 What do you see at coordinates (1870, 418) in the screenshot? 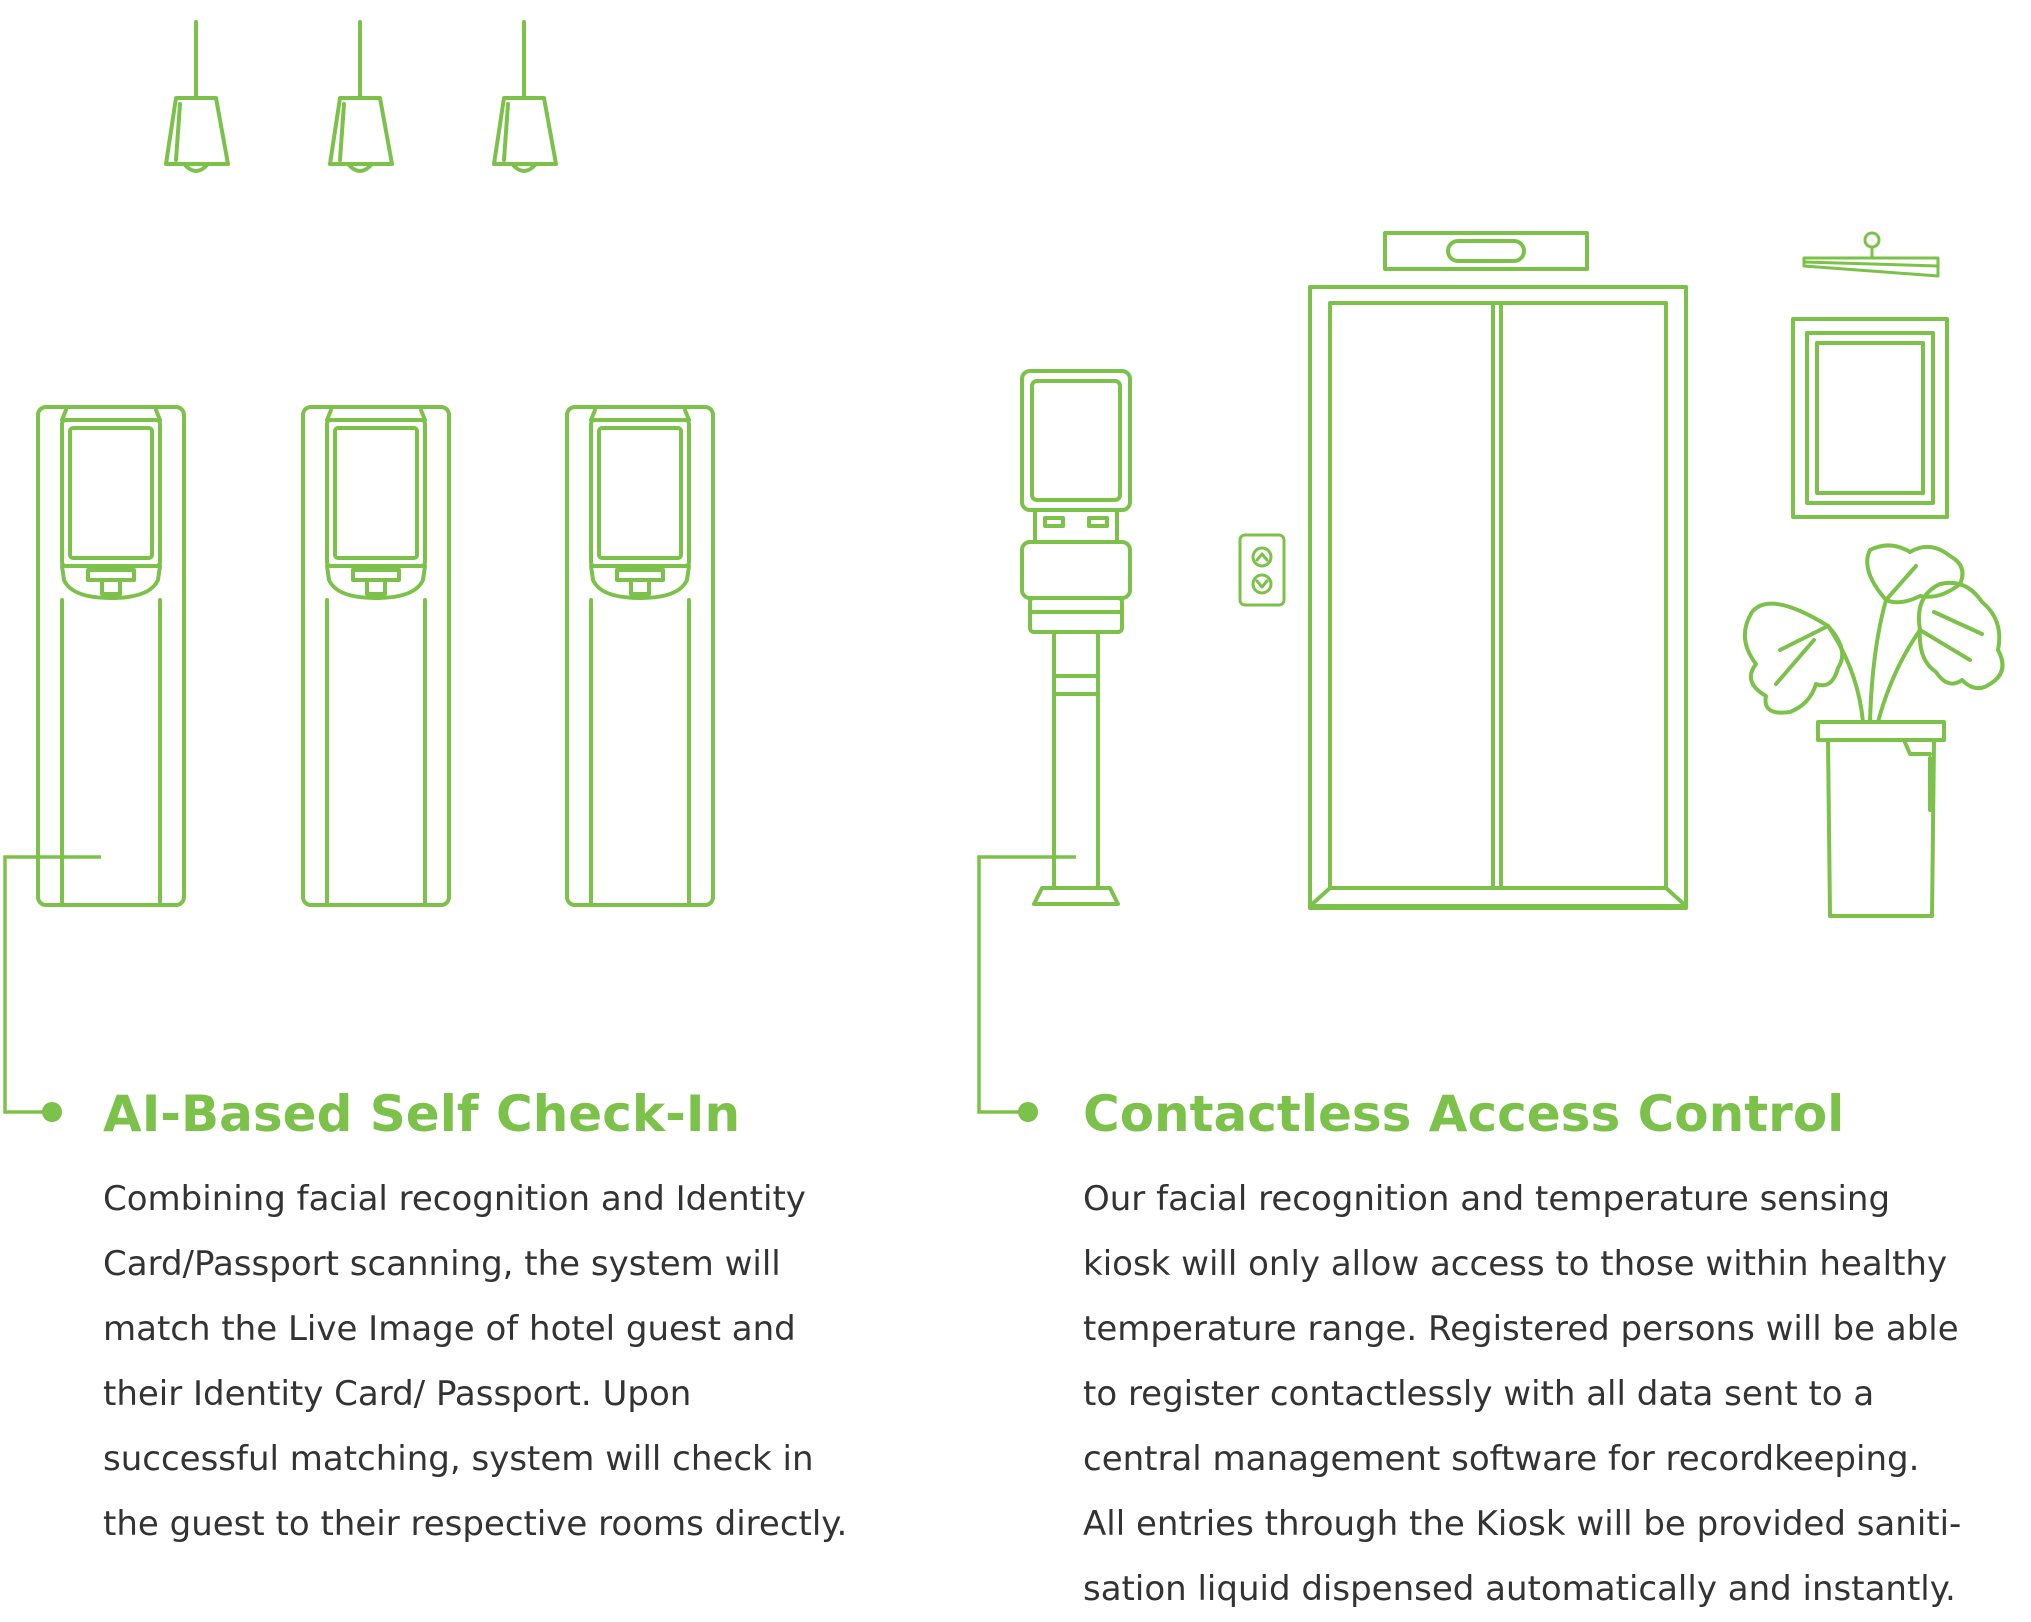
I see `picture-frame-icon` at bounding box center [1870, 418].